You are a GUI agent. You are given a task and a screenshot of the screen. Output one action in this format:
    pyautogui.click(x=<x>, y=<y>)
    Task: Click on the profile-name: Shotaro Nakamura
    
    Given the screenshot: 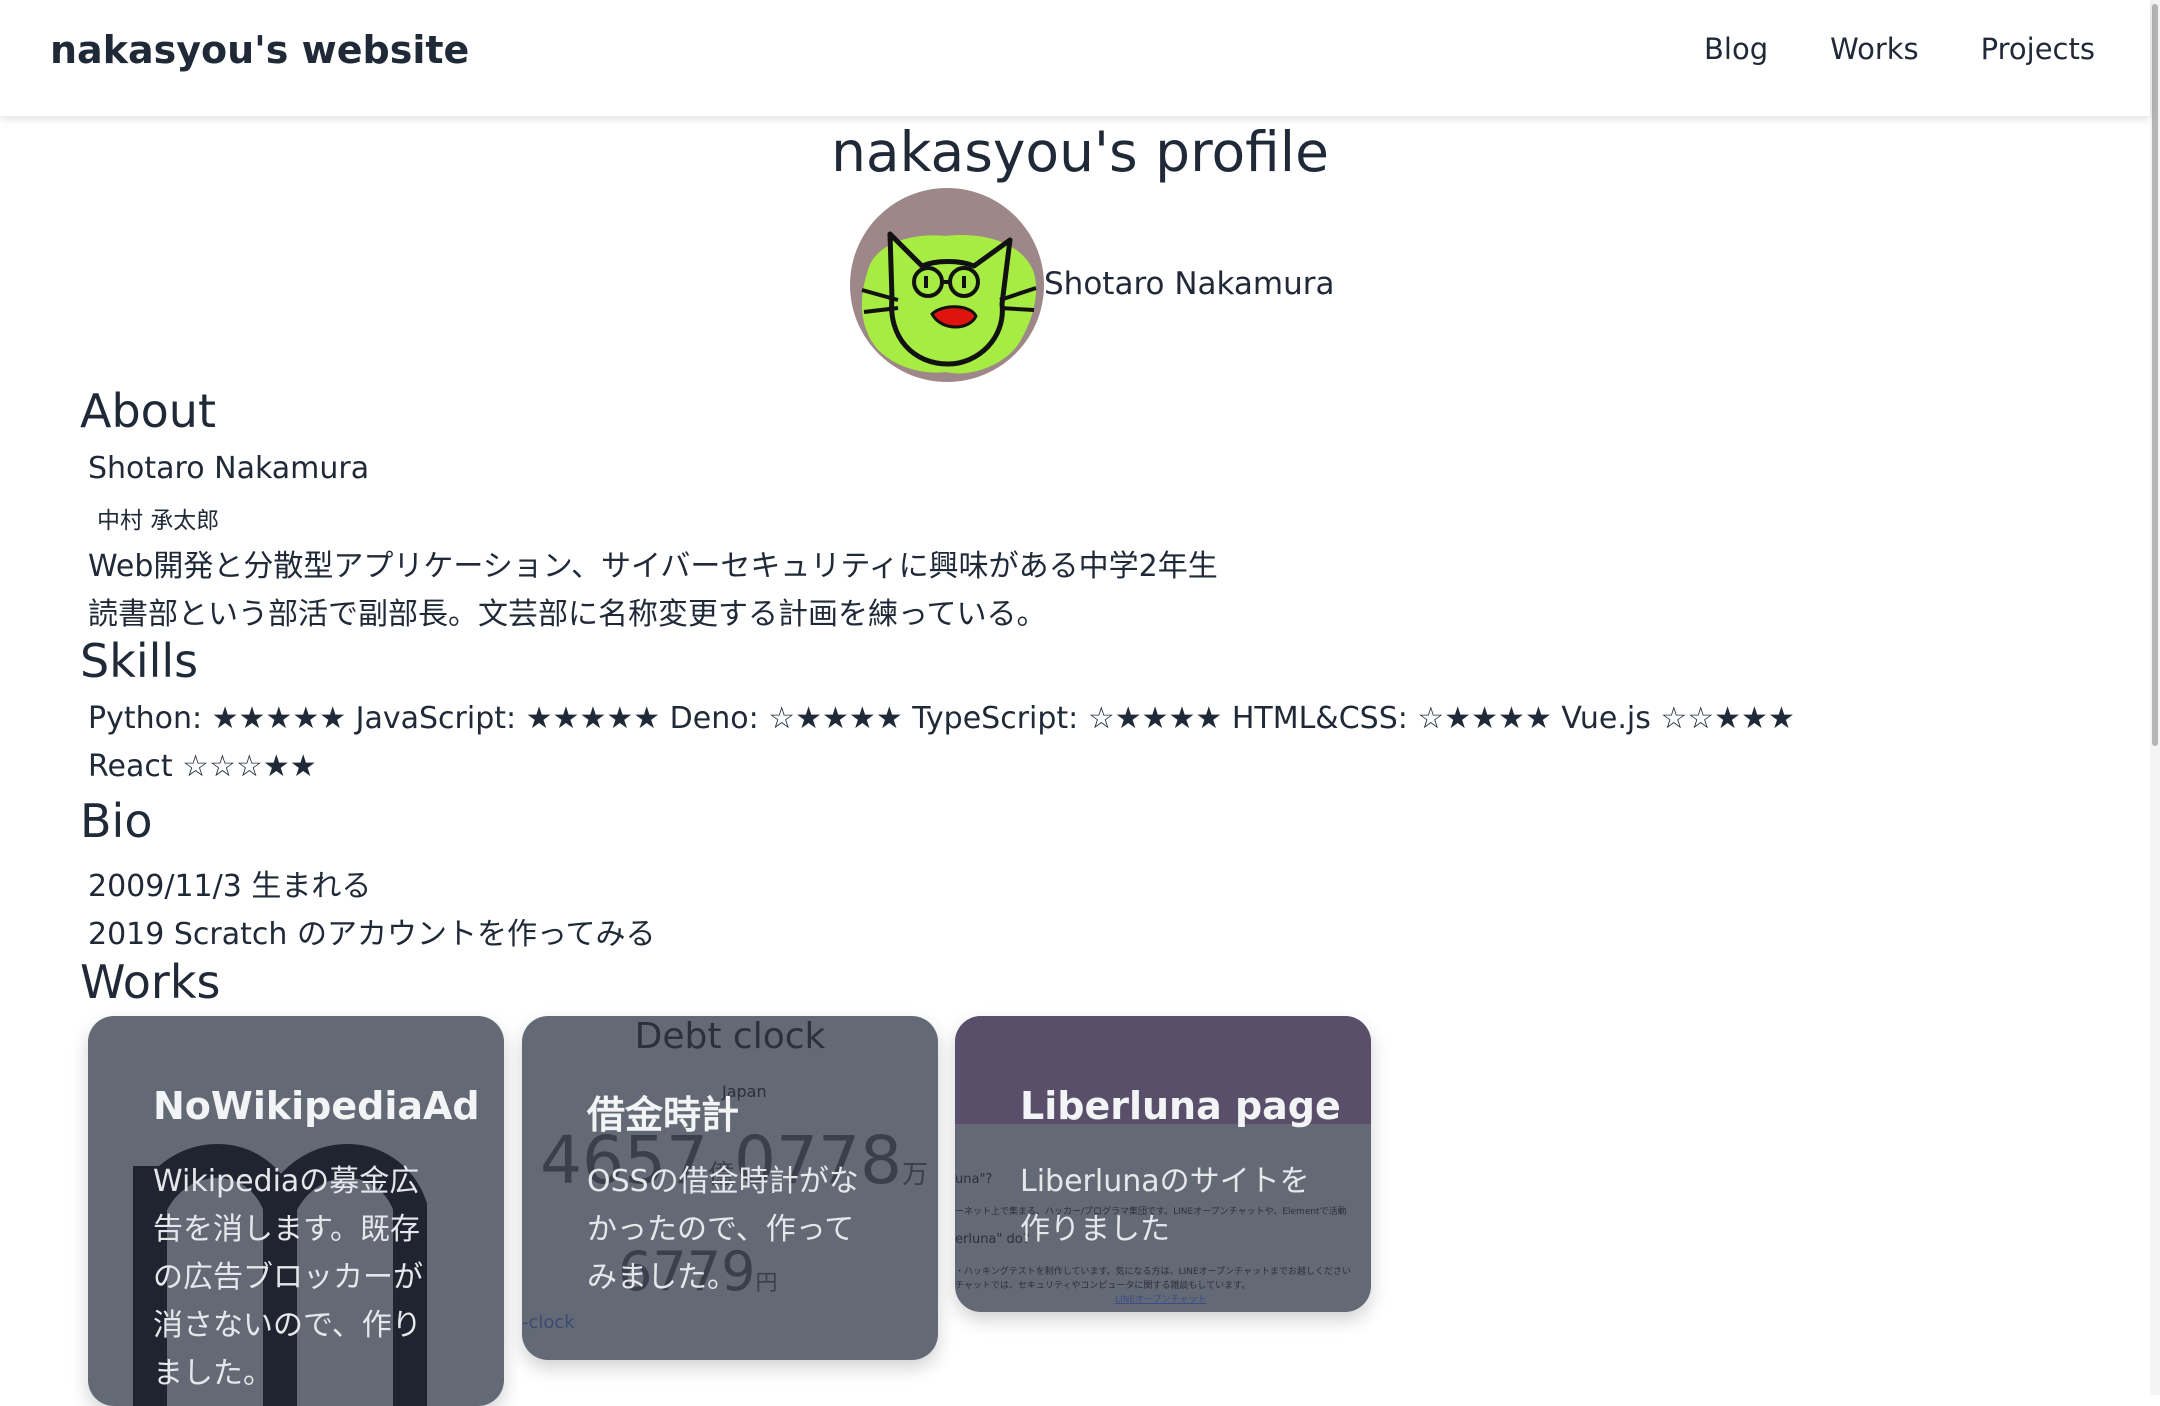 What is the action you would take?
    pyautogui.click(x=1189, y=284)
    